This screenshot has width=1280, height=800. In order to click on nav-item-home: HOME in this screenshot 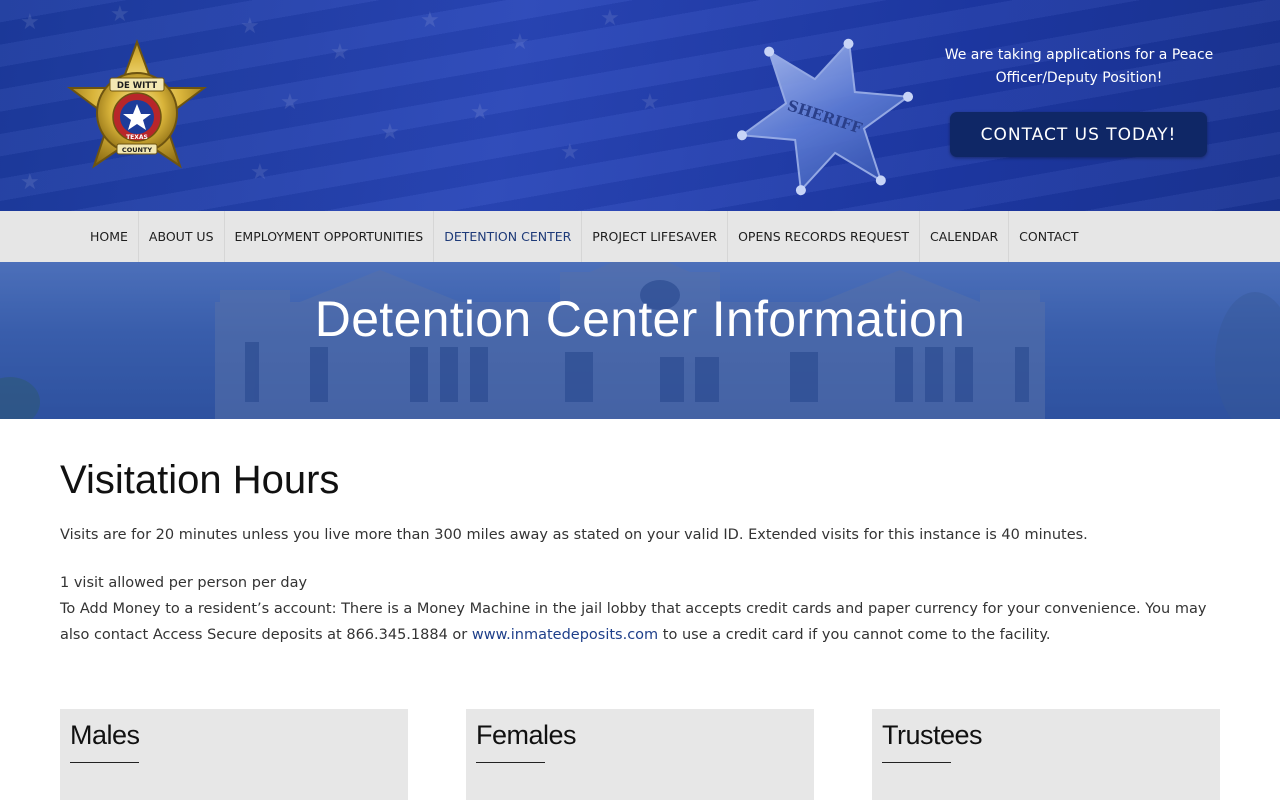, I will do `click(109, 236)`.